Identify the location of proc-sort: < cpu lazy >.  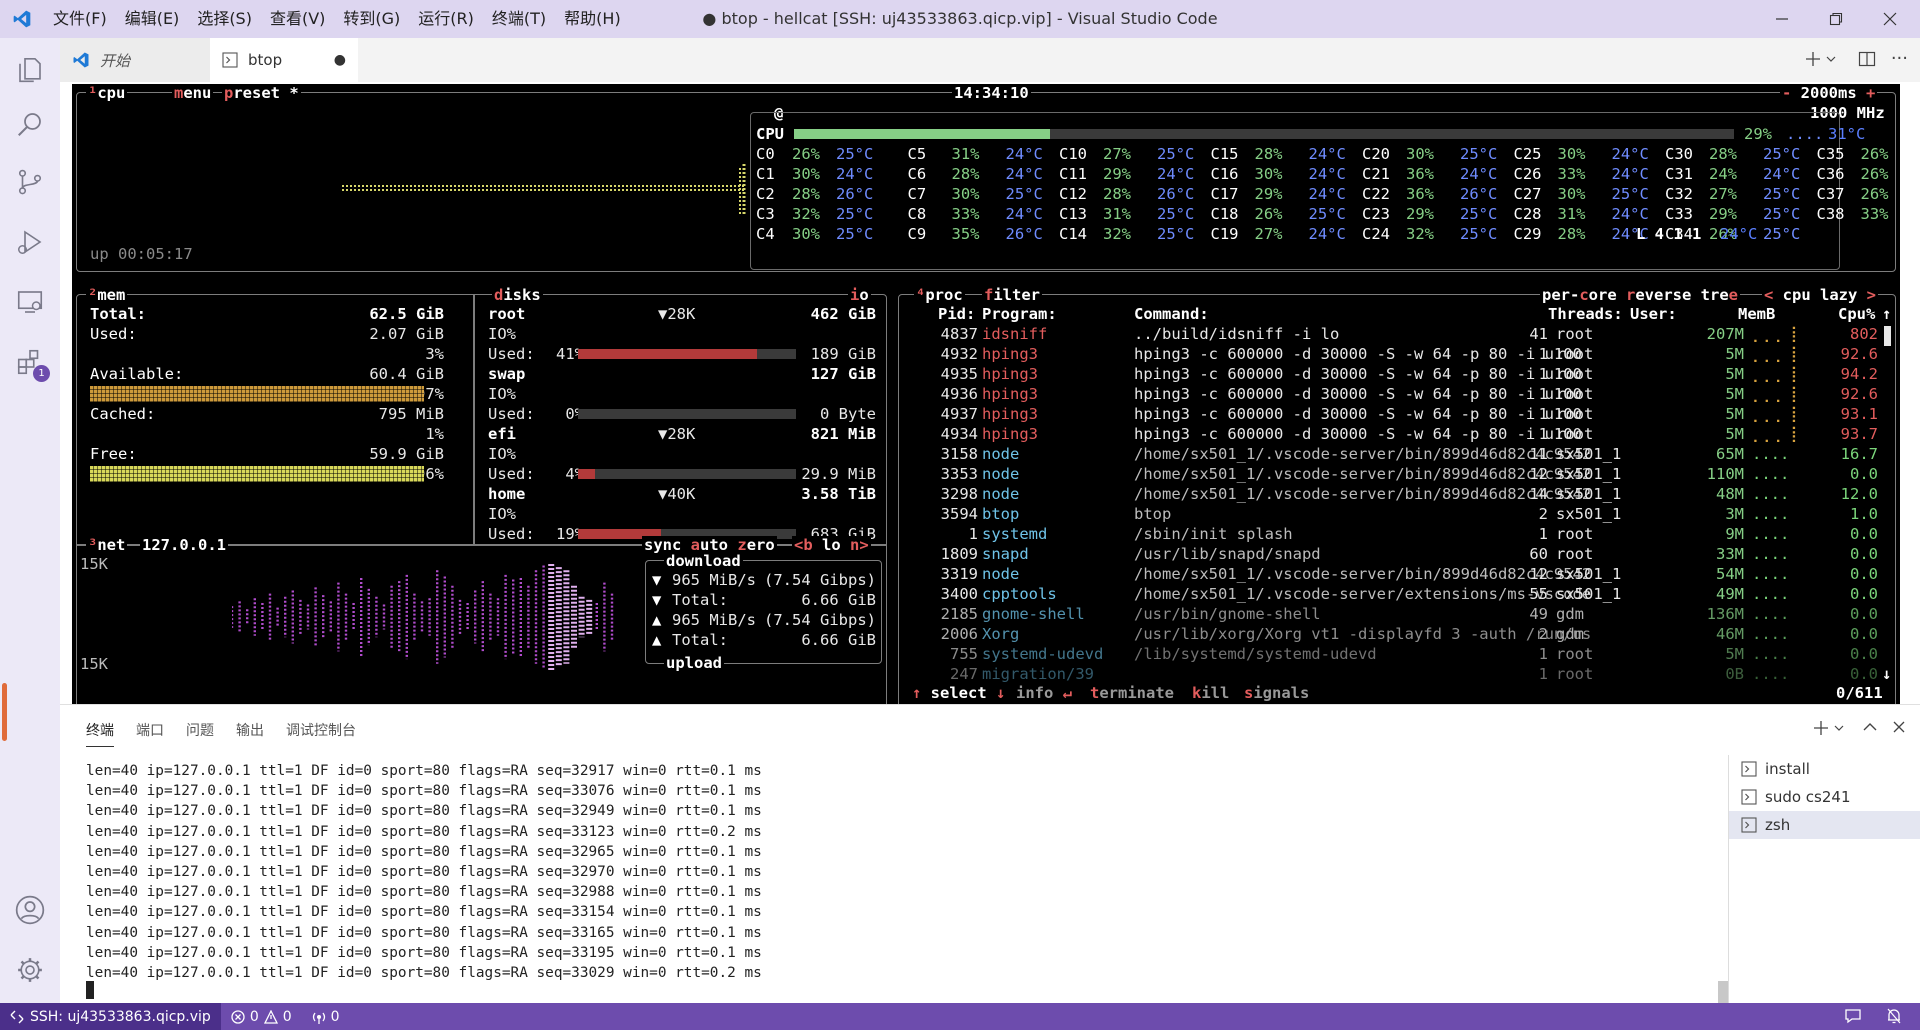
(1820, 295).